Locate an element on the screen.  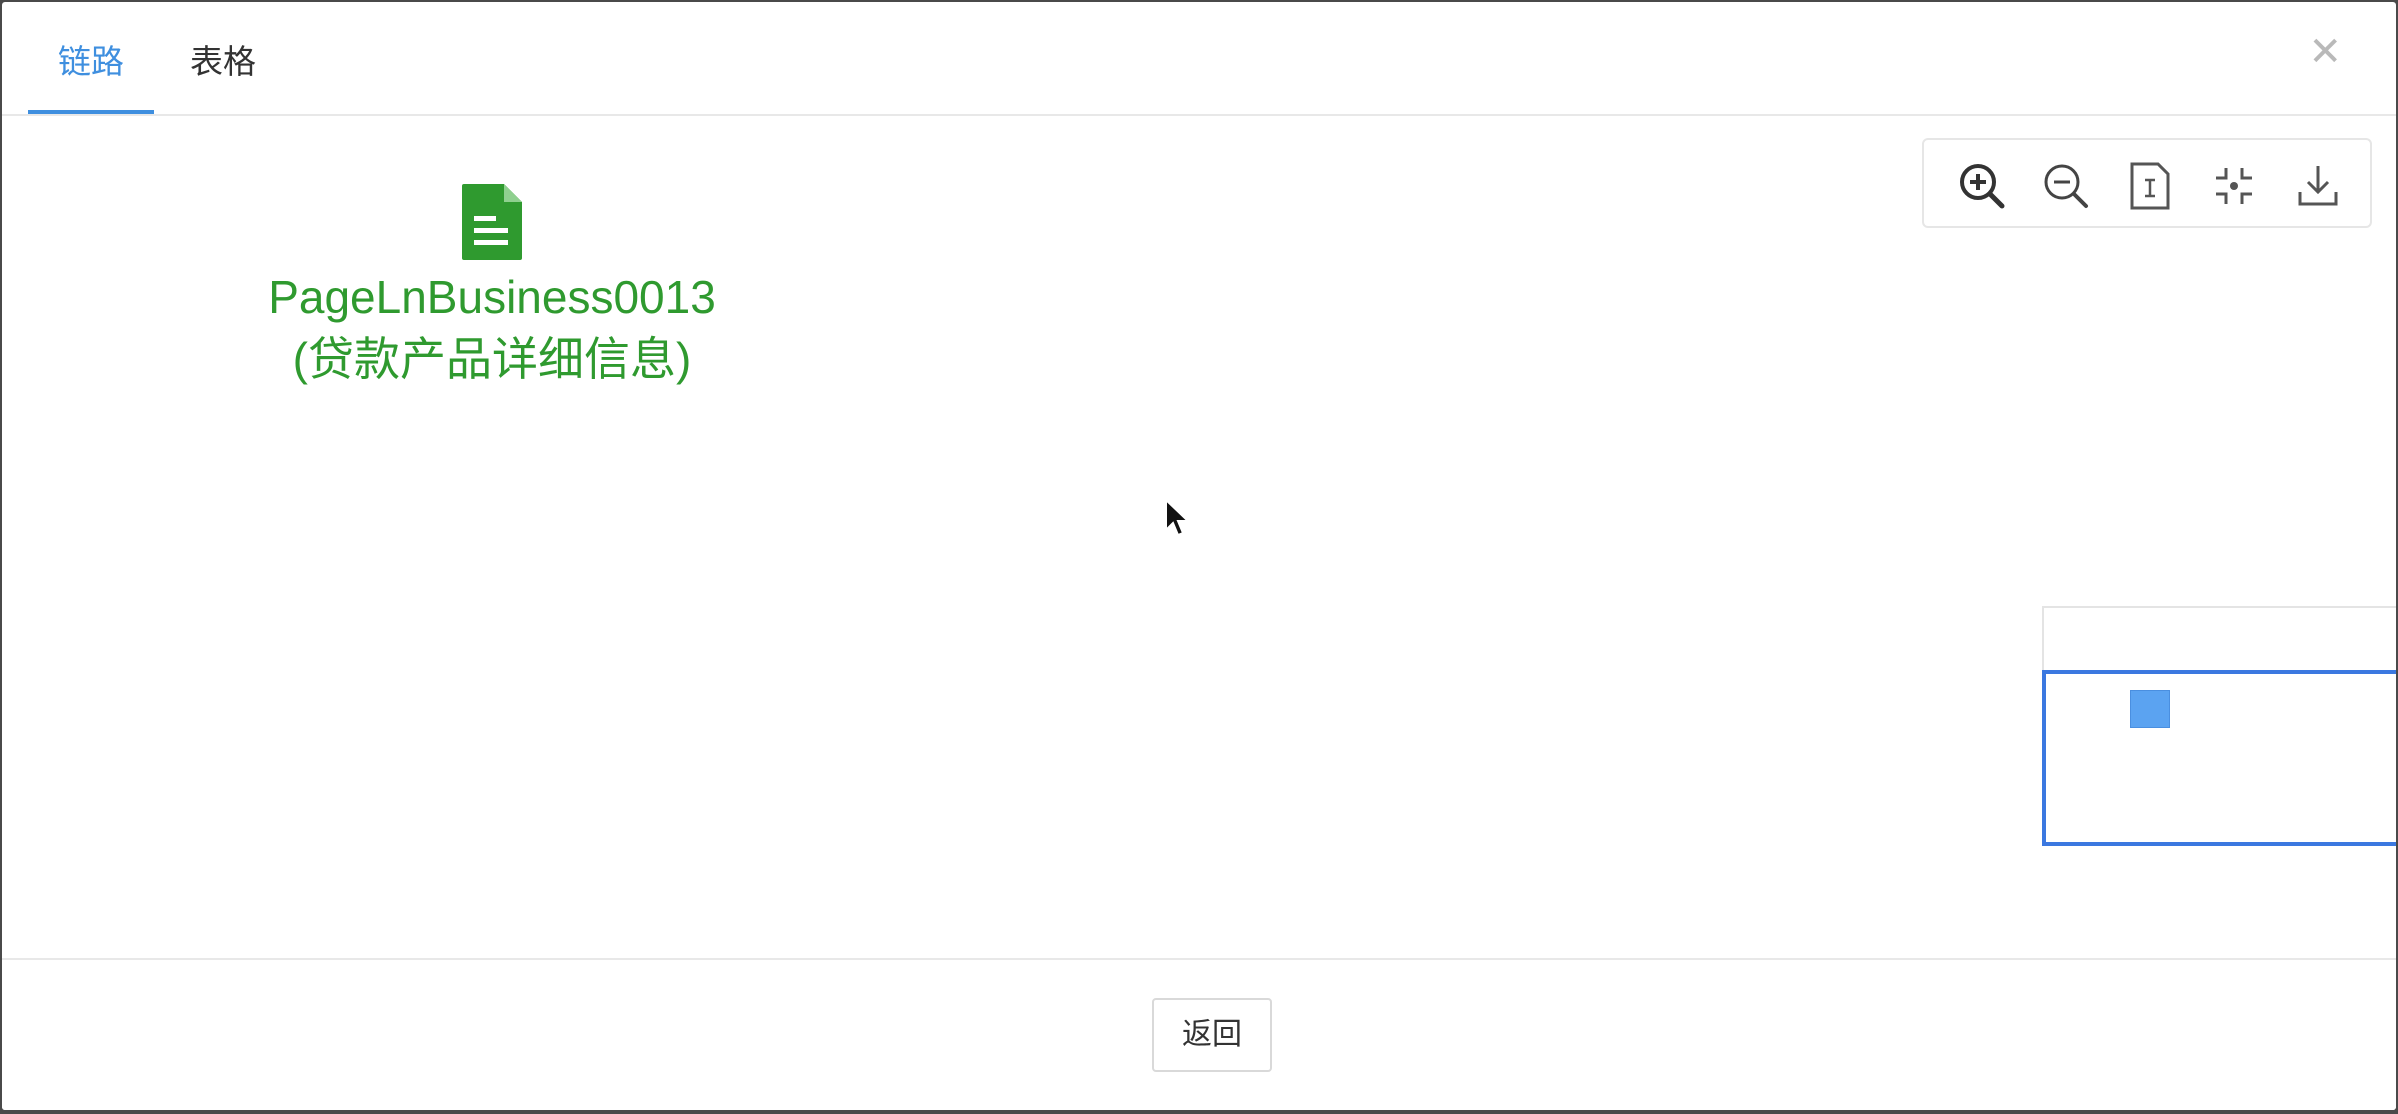
dialog-footer: 返回 is located at coordinates (1199, 1034).